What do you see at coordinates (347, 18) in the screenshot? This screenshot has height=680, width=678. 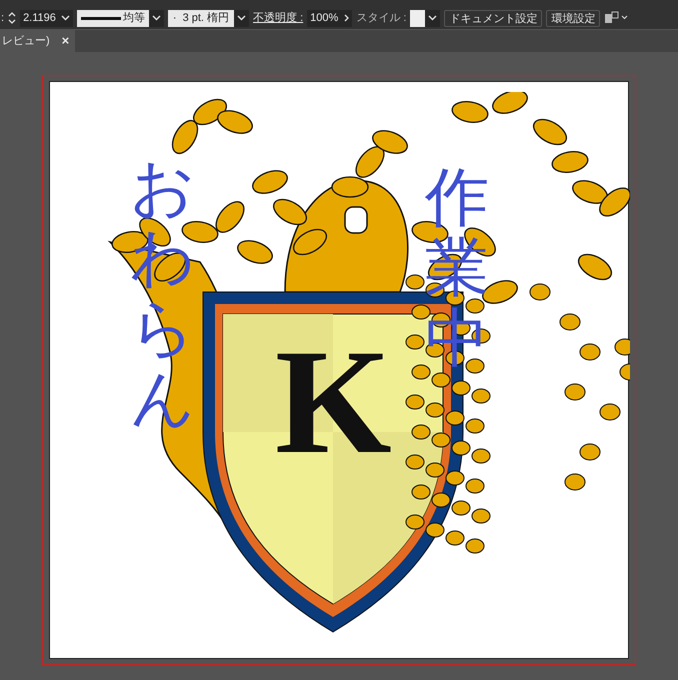 I see `chevron-right-icon` at bounding box center [347, 18].